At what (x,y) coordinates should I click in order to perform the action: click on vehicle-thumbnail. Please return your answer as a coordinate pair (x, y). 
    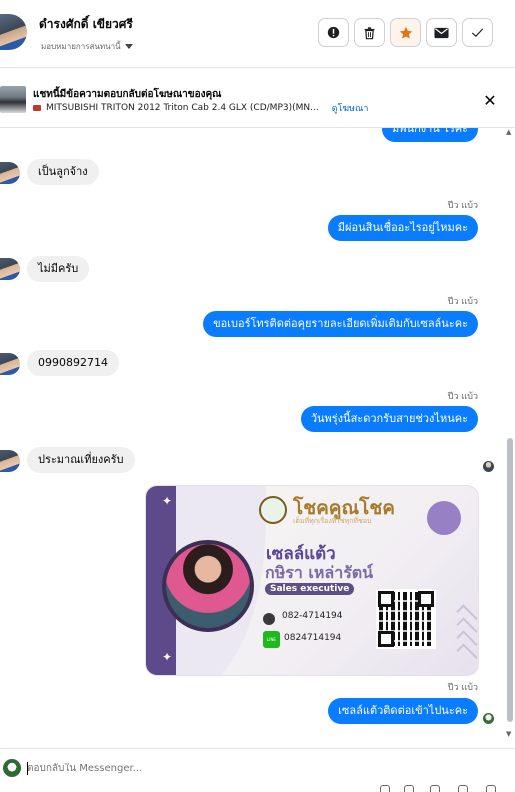
    Looking at the image, I should click on (13, 99).